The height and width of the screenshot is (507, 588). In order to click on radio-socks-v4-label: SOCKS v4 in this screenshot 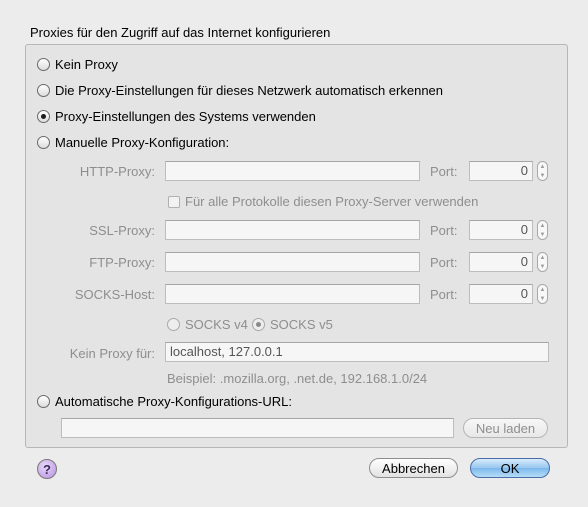, I will do `click(216, 324)`.